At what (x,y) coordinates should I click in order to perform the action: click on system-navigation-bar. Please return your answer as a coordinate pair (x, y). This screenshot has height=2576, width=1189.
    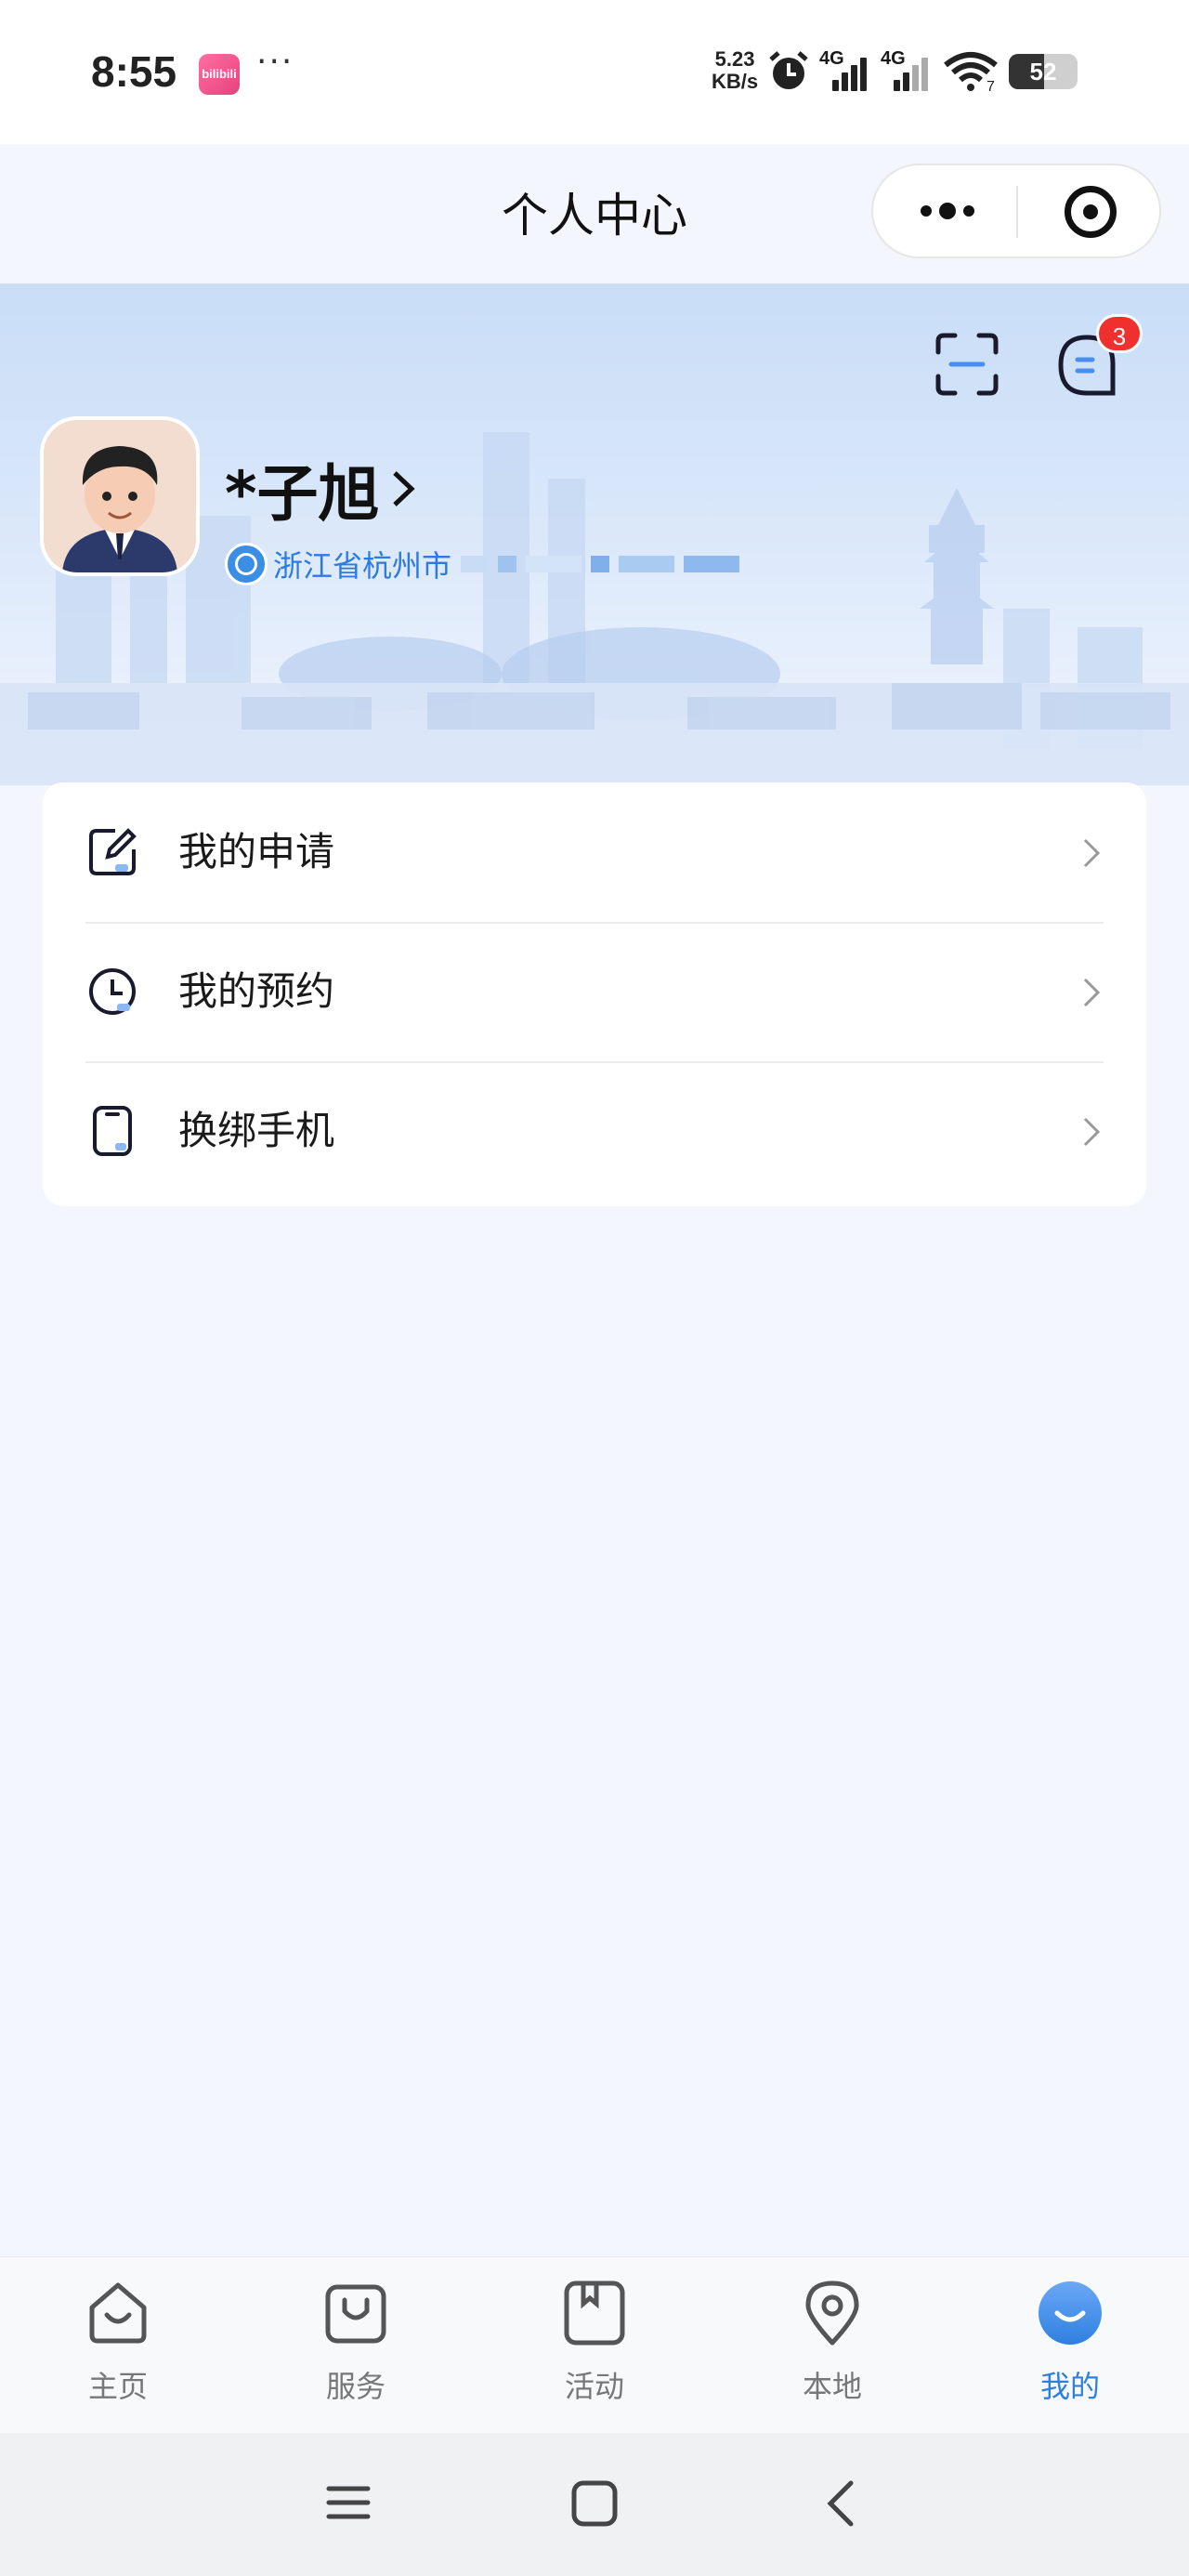
    Looking at the image, I should click on (594, 2504).